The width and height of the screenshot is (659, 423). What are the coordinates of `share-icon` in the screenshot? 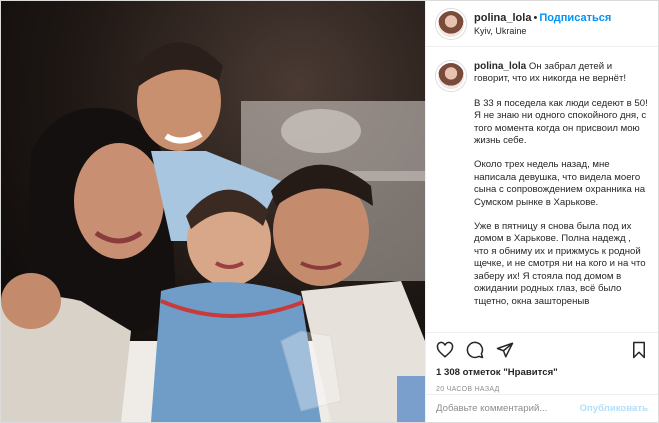 It's located at (505, 350).